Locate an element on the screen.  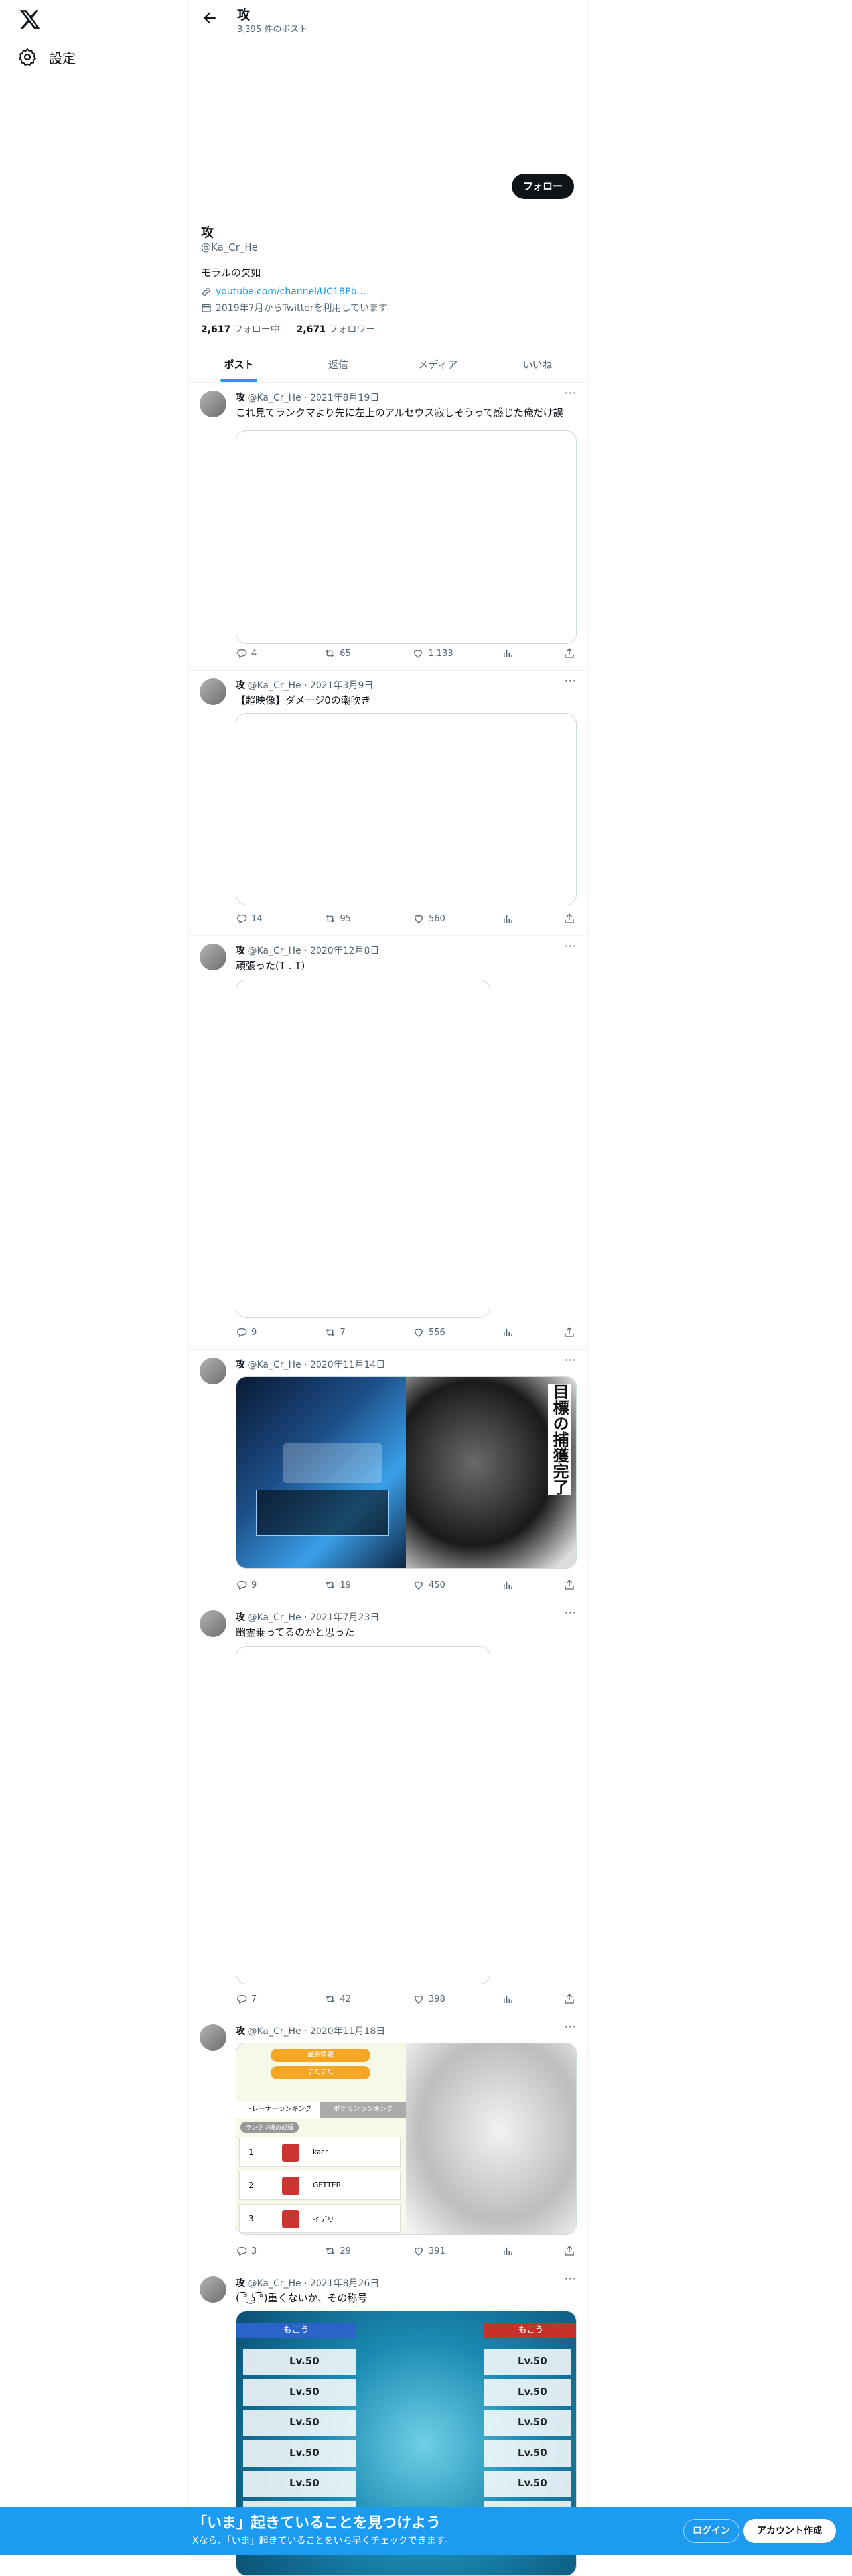
manga-face-image is located at coordinates (491, 2139).